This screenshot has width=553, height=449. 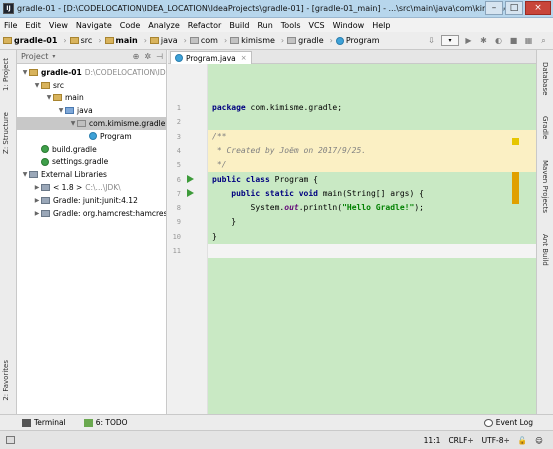 I want to click on caret-position: 11:1, so click(x=432, y=440).